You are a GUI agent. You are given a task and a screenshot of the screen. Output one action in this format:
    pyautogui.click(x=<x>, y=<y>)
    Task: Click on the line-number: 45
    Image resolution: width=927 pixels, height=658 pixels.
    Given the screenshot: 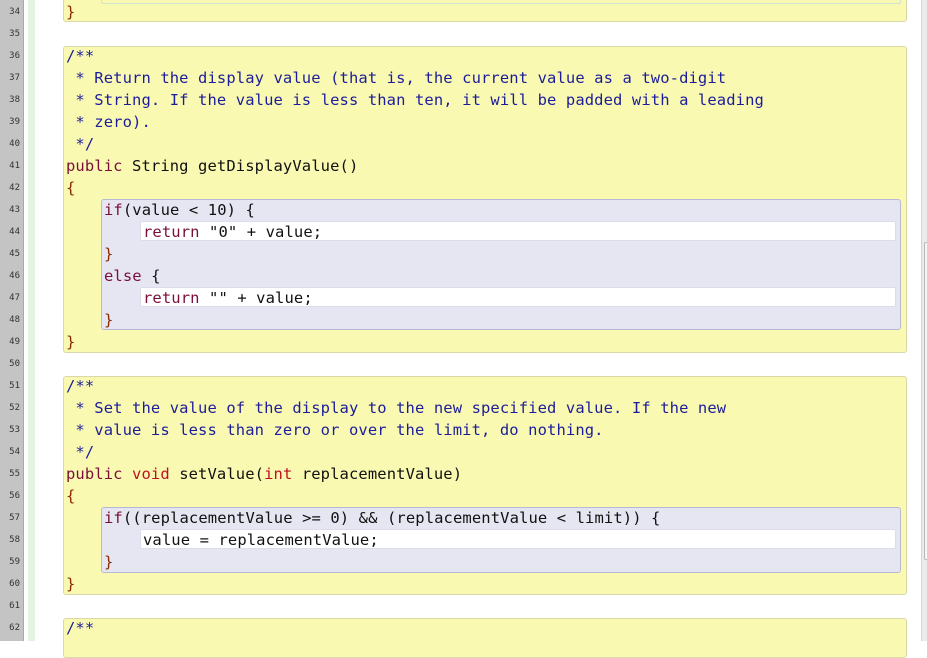 What is the action you would take?
    pyautogui.click(x=14, y=254)
    